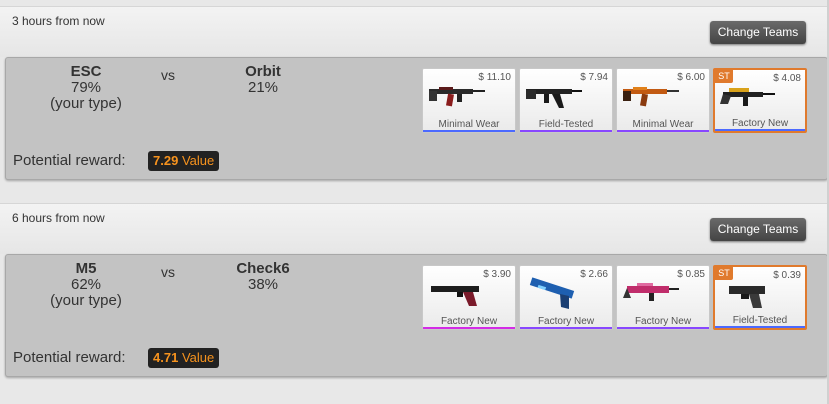 The image size is (829, 404). Describe the element at coordinates (455, 296) in the screenshot. I see `usp-pistol-icon` at that location.